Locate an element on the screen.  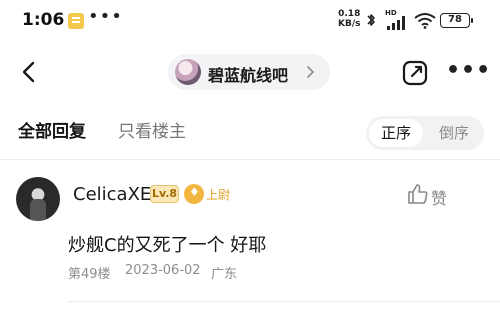
post-content: 炒舰C的又死了一个 好耶 is located at coordinates (167, 245).